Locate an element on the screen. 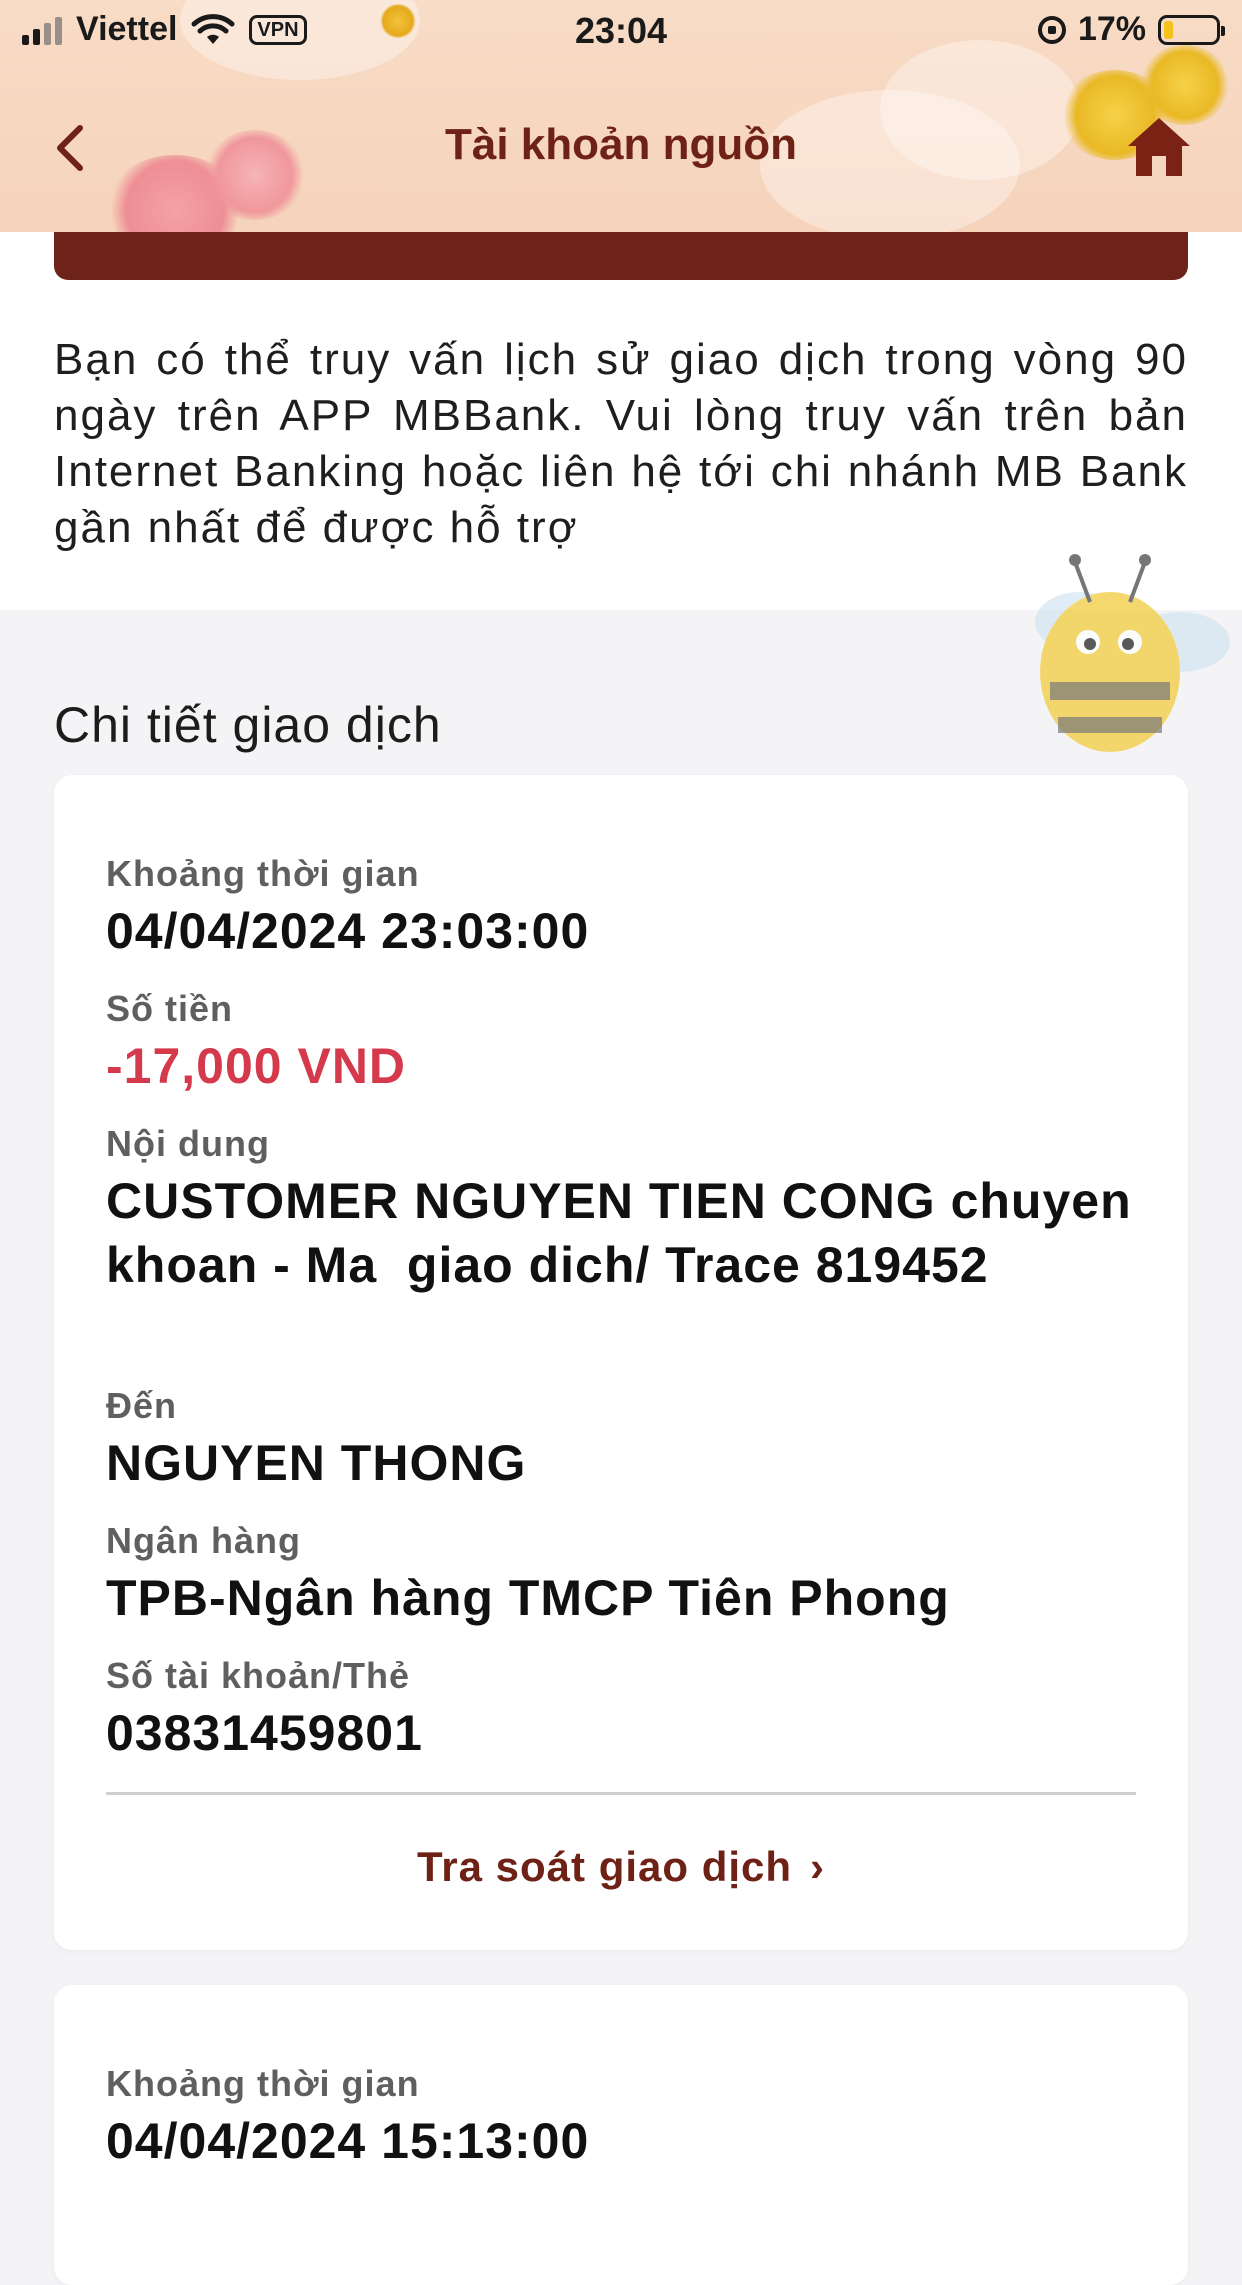 This screenshot has height=2285, width=1242. time-field: Khoảng thời gian 04/04/2024 23:03:00 is located at coordinates (621, 908).